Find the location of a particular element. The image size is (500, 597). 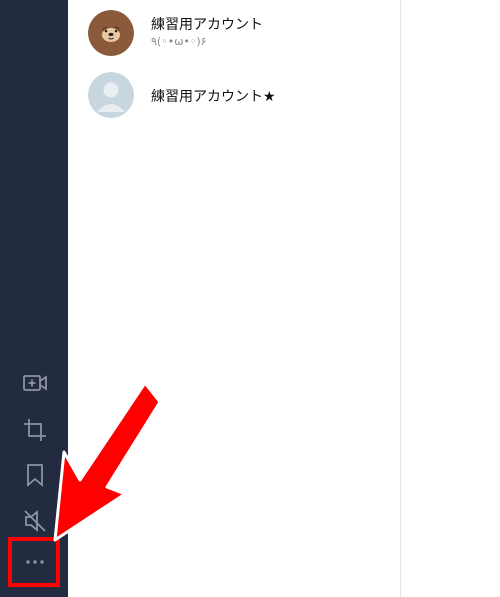

list-item: 練習用アカウント ٩(◦•ω•◦)۶ is located at coordinates (238, 35).